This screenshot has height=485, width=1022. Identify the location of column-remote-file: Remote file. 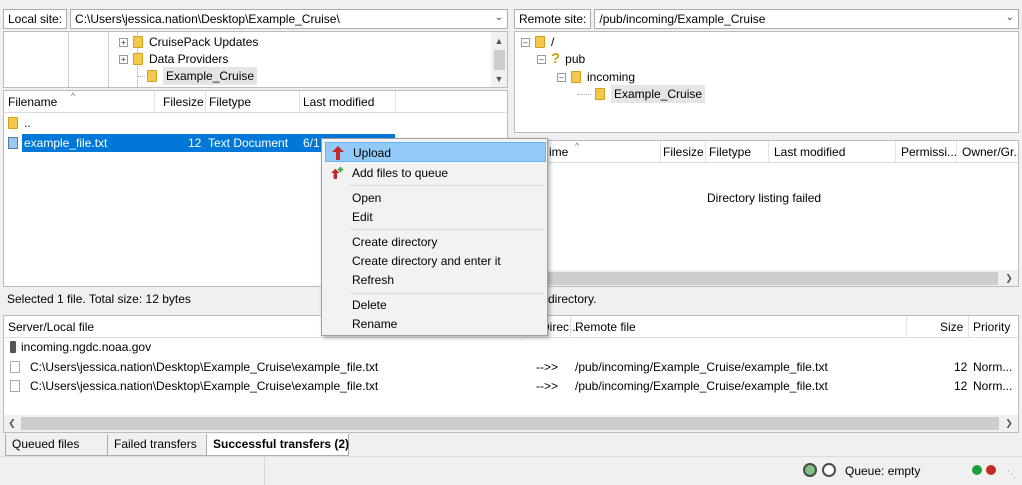
(603, 327).